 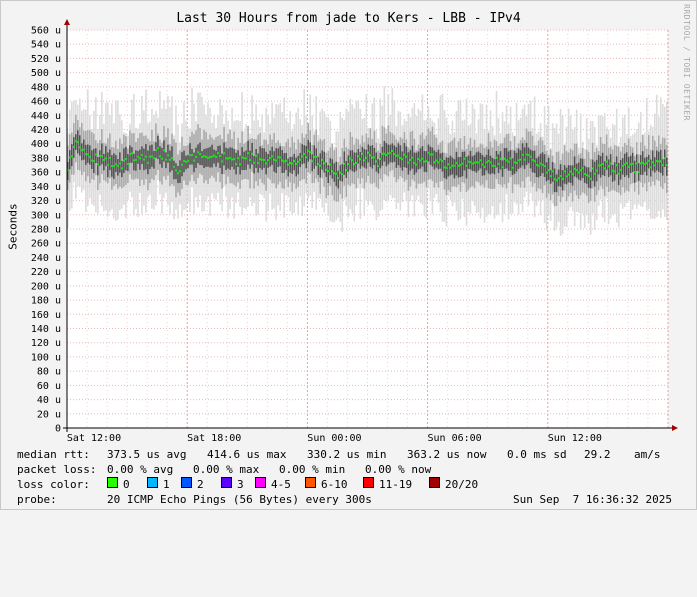 What do you see at coordinates (575, 438) in the screenshot?
I see `x-tick-label: Sun 12:00` at bounding box center [575, 438].